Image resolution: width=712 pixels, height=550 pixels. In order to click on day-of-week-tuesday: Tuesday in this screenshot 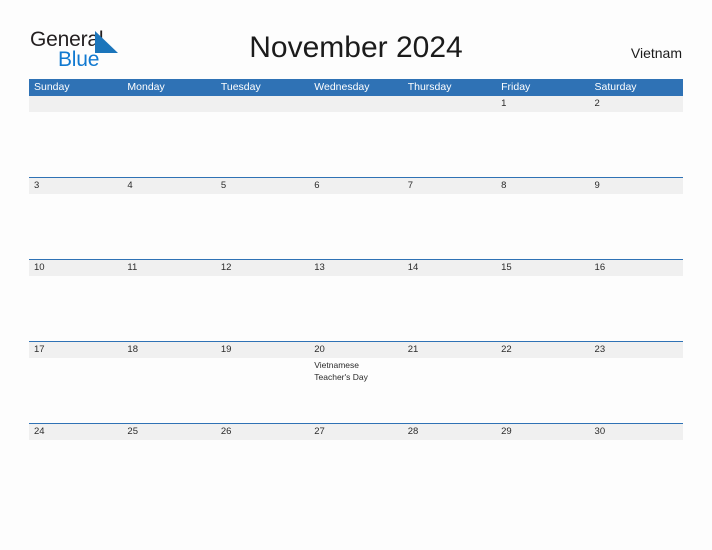, I will do `click(240, 87)`.